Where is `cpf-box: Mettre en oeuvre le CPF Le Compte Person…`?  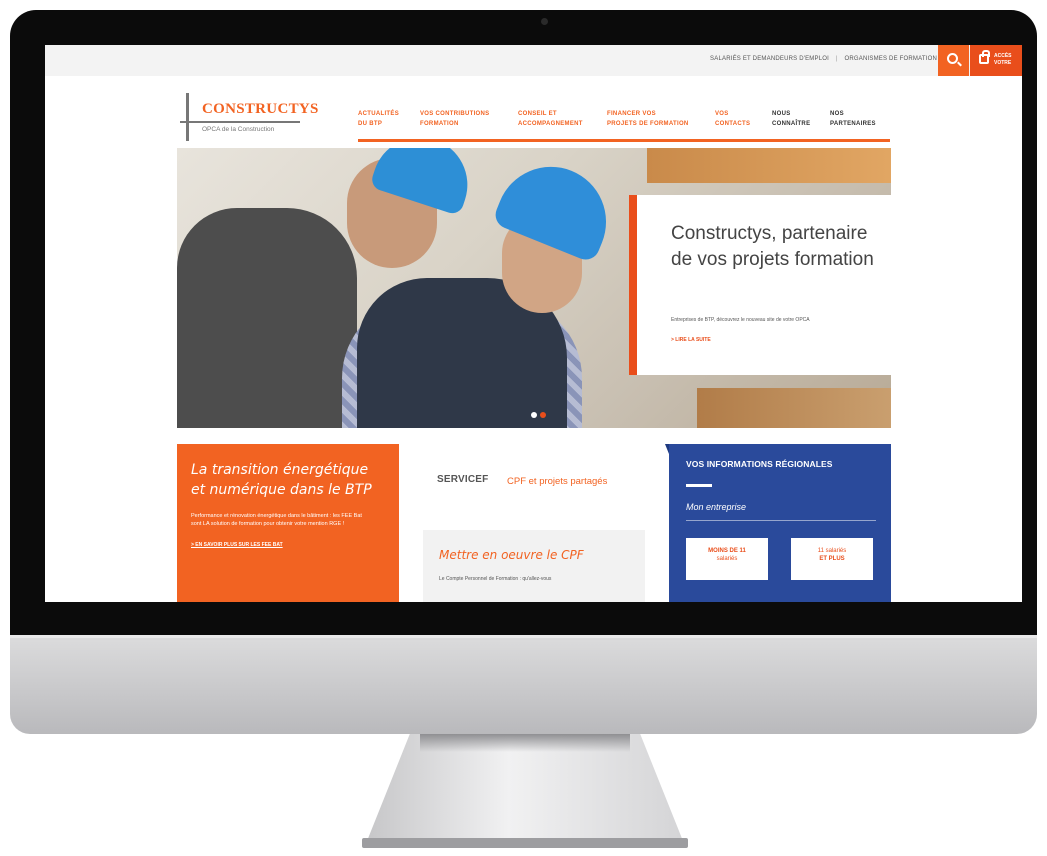
cpf-box: Mettre en oeuvre le CPF Le Compte Person… is located at coordinates (534, 566).